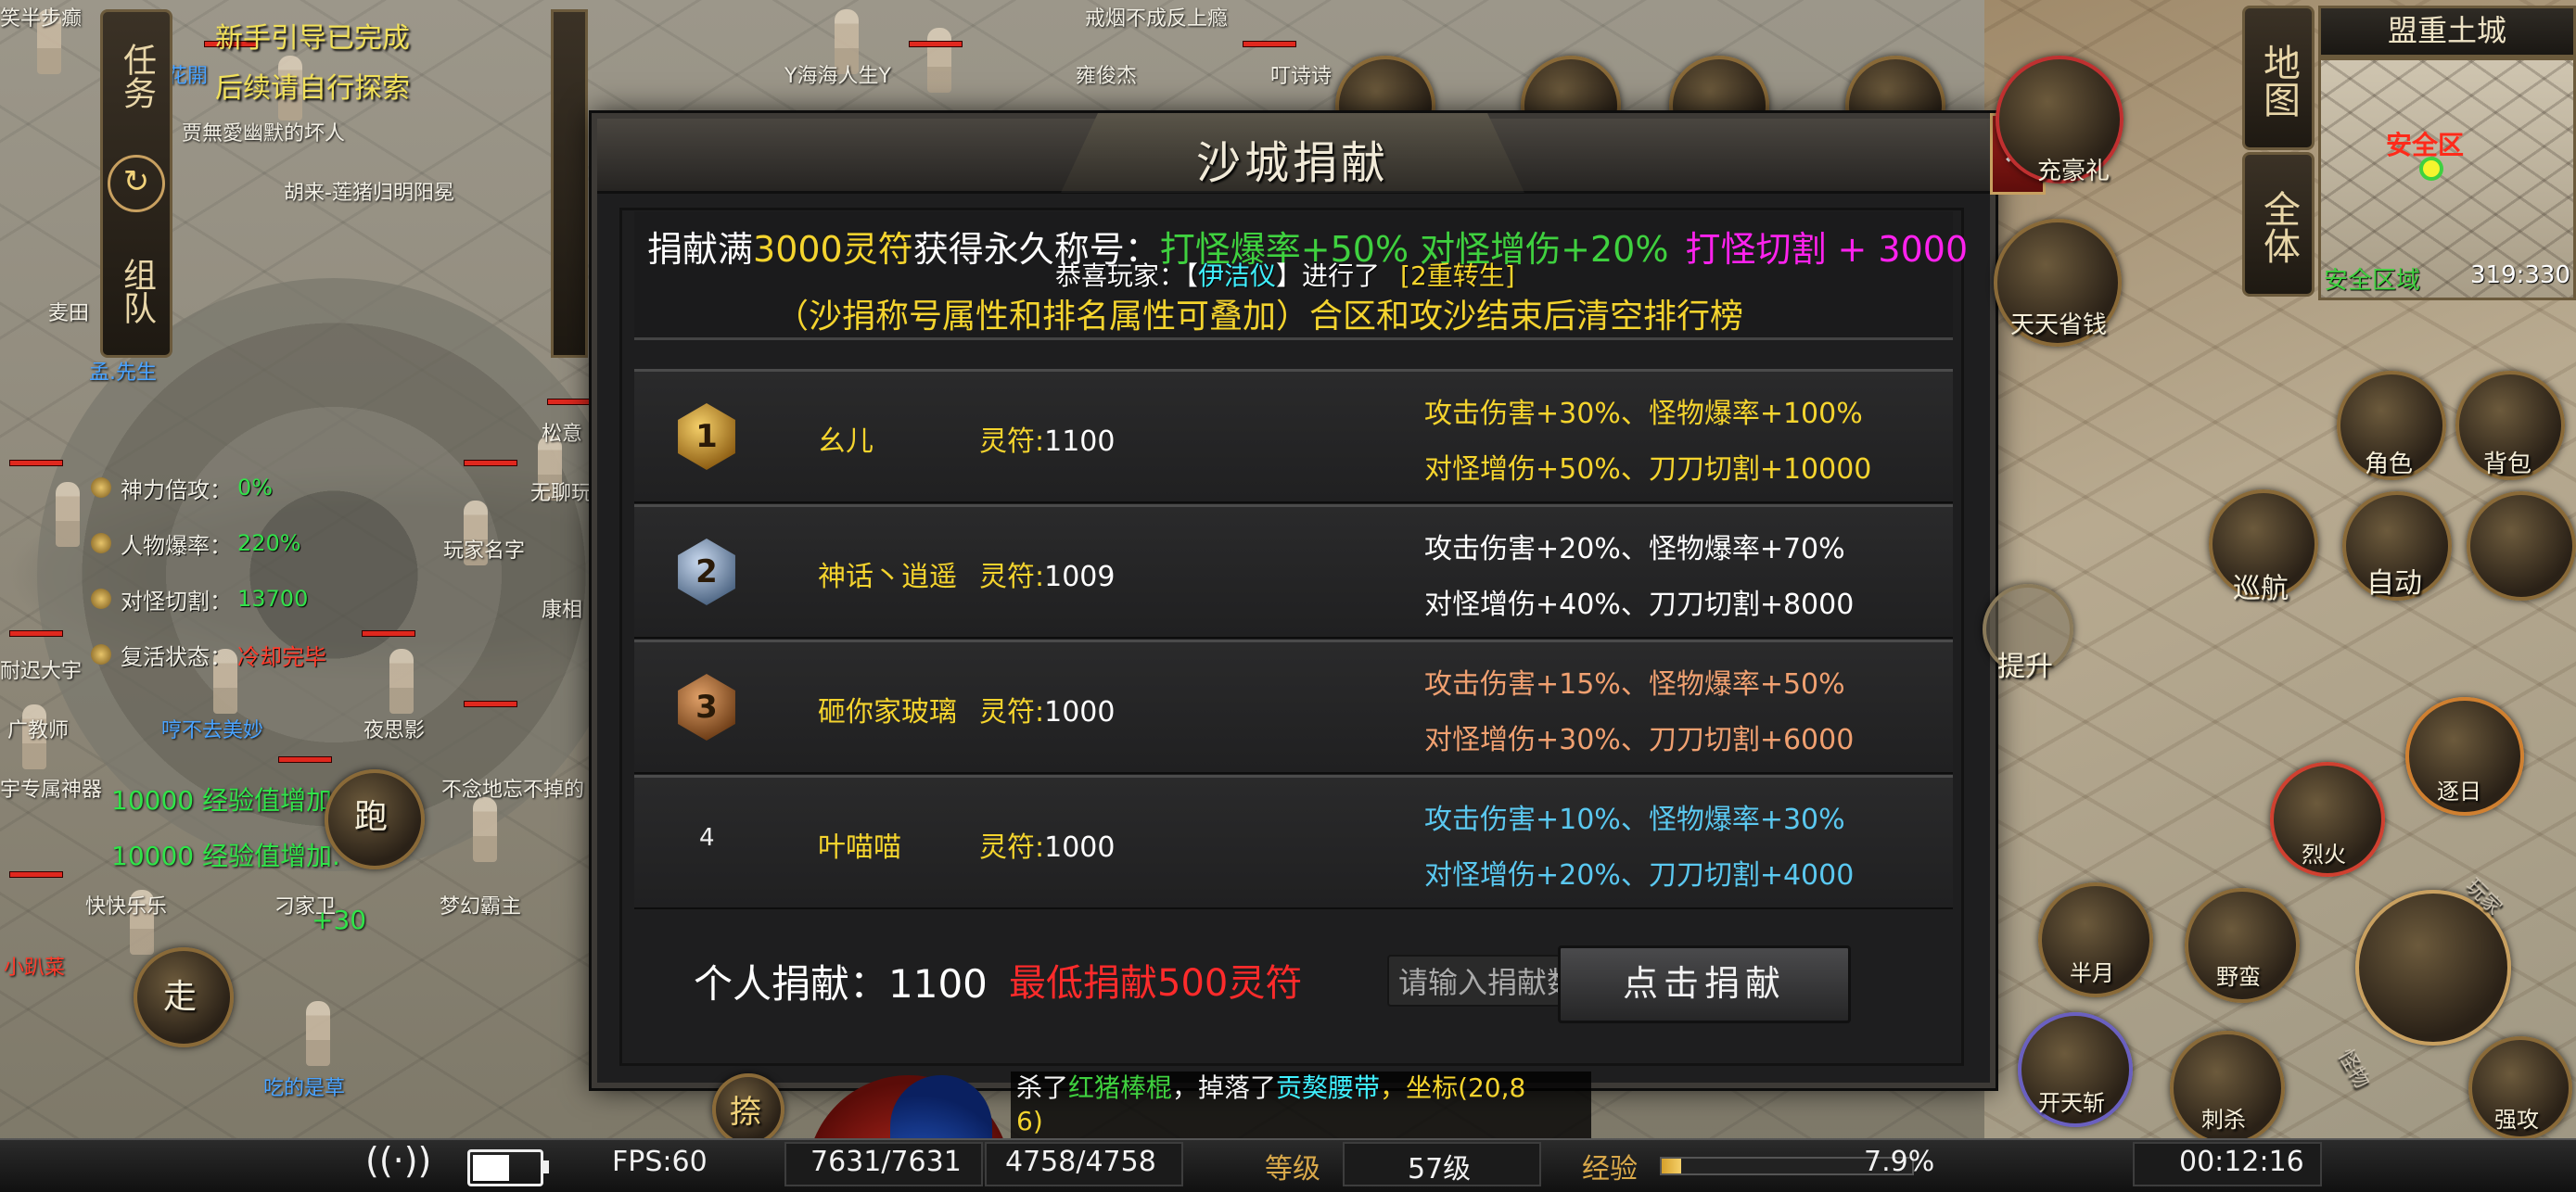 The height and width of the screenshot is (1192, 2576). I want to click on tab-all: 全体, so click(2278, 224).